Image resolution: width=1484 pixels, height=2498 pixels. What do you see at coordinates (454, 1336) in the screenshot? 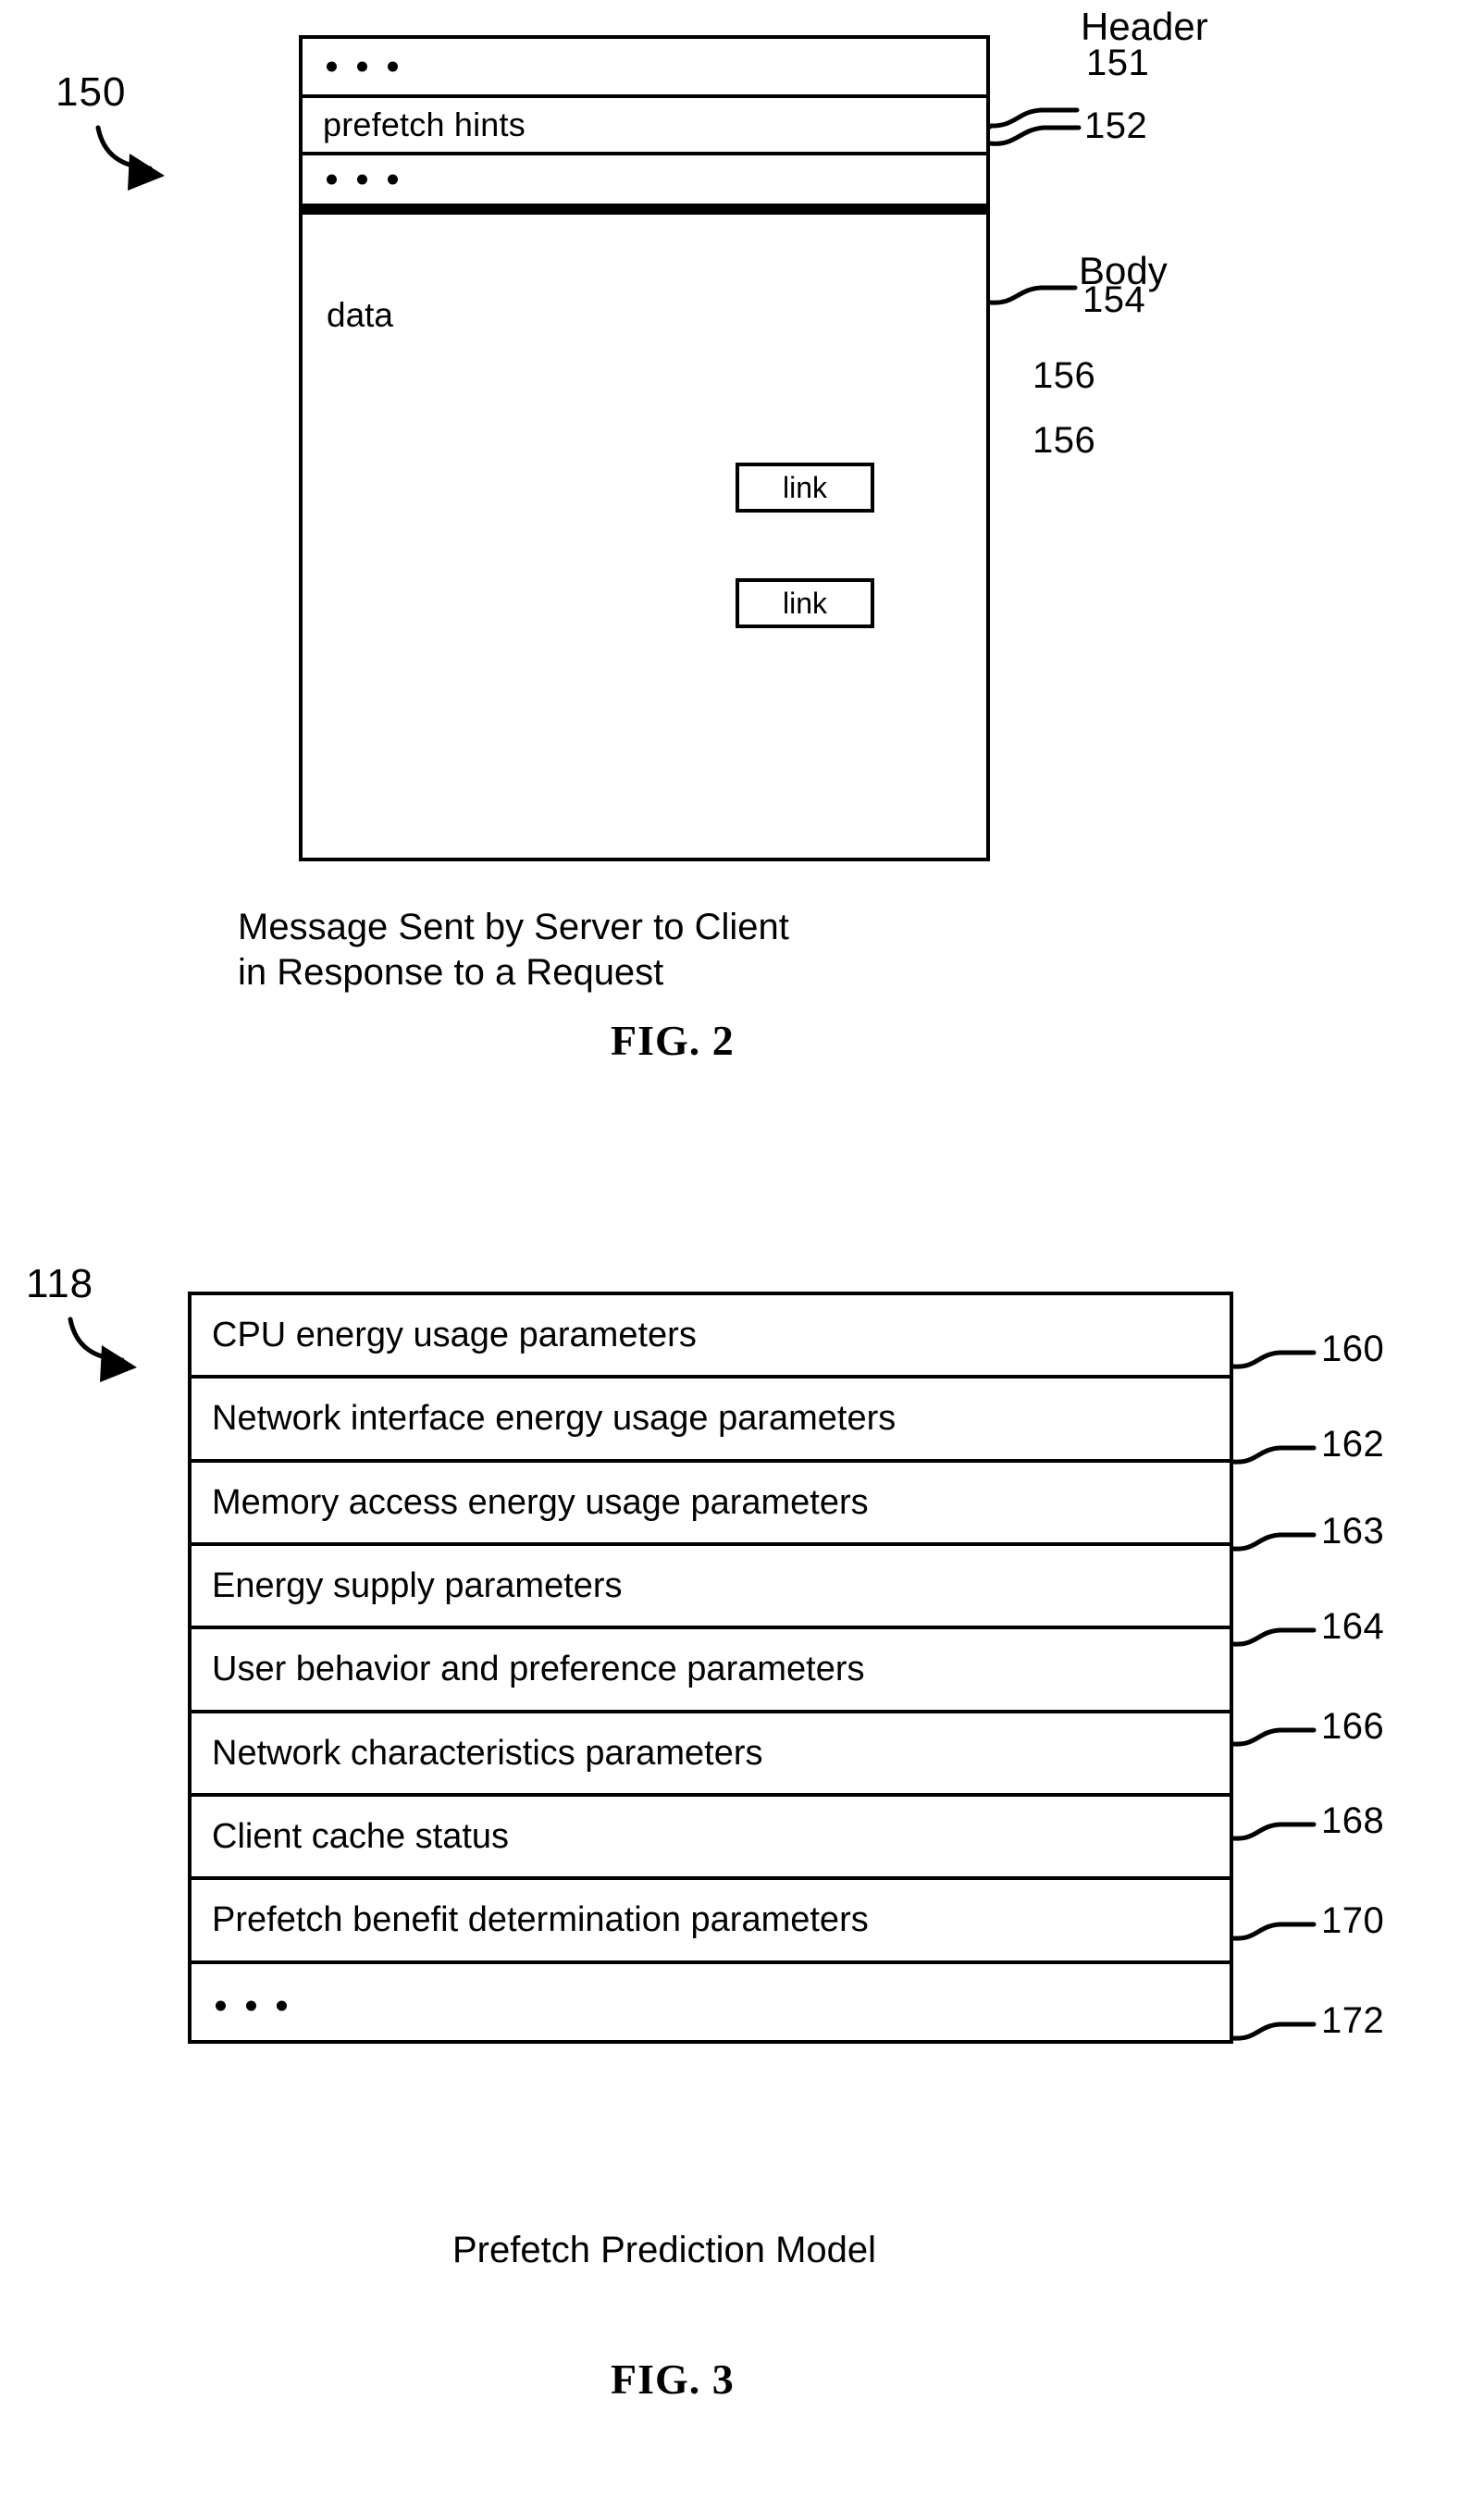
I see `param-label: CPU energy usage parameters` at bounding box center [454, 1336].